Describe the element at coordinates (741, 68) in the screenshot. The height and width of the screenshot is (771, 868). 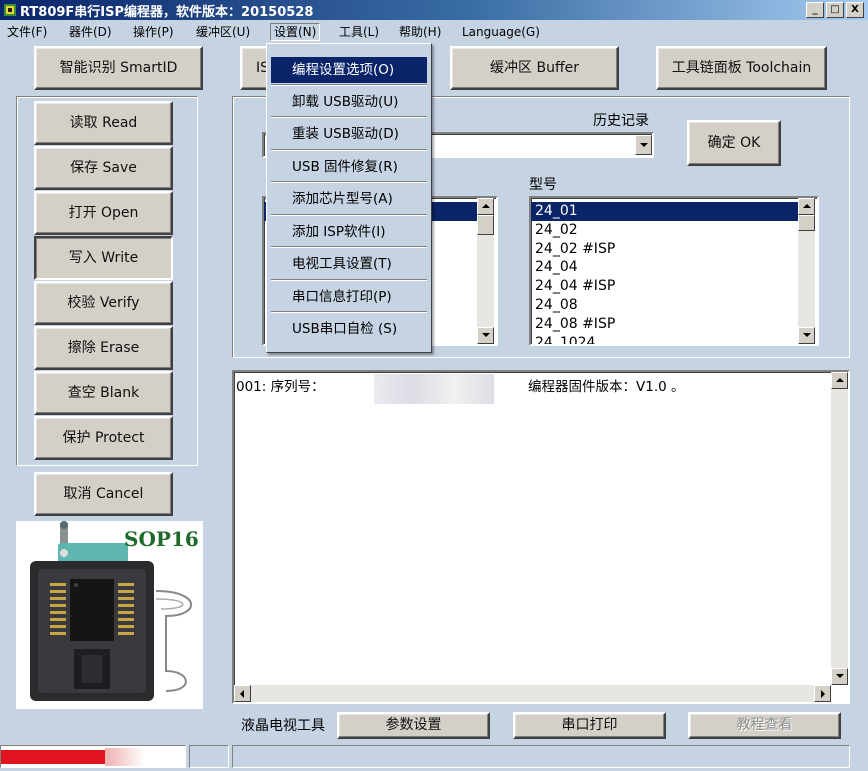
I see `toolchain-button: 工具链面板 Toolchain` at that location.